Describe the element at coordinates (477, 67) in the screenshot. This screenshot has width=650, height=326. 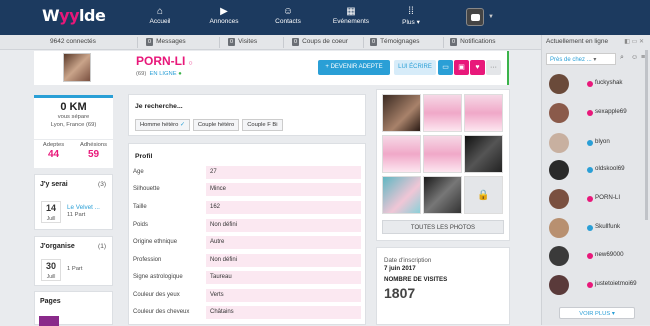
I see `heart-icon: ♥` at that location.